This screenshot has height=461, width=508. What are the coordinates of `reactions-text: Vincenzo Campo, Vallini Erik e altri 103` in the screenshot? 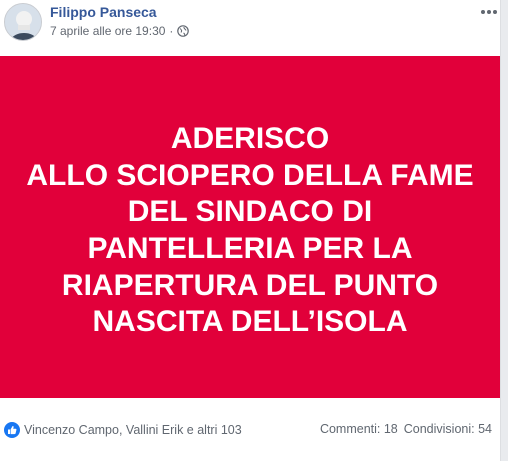 It's located at (133, 430).